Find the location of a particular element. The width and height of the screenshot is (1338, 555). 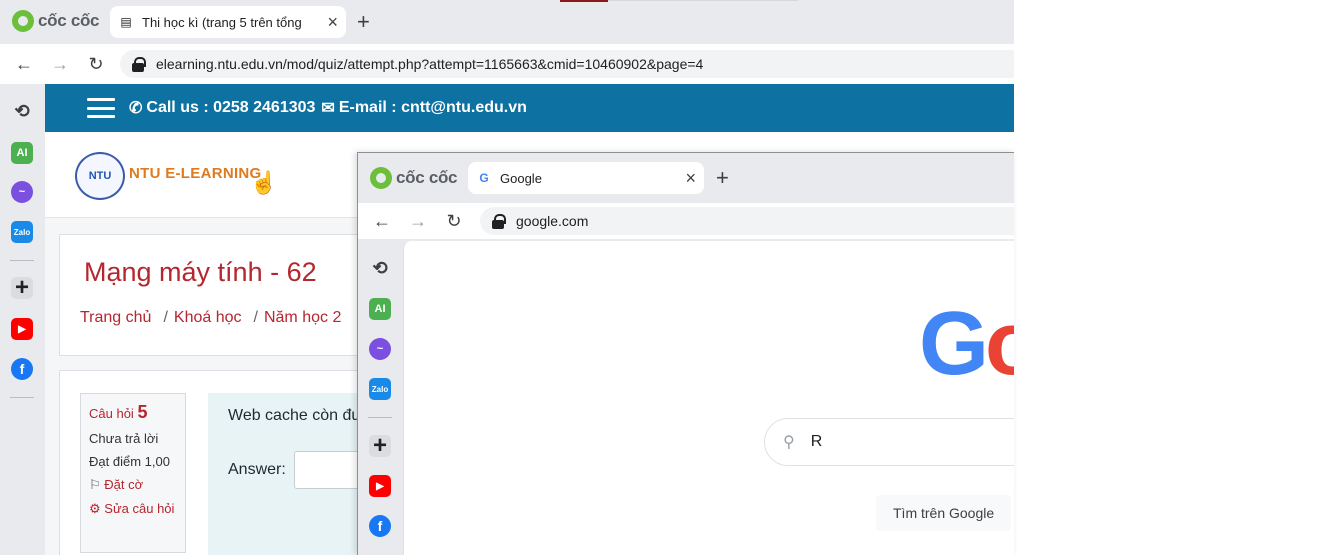

window-accent-line is located at coordinates (584, 1).